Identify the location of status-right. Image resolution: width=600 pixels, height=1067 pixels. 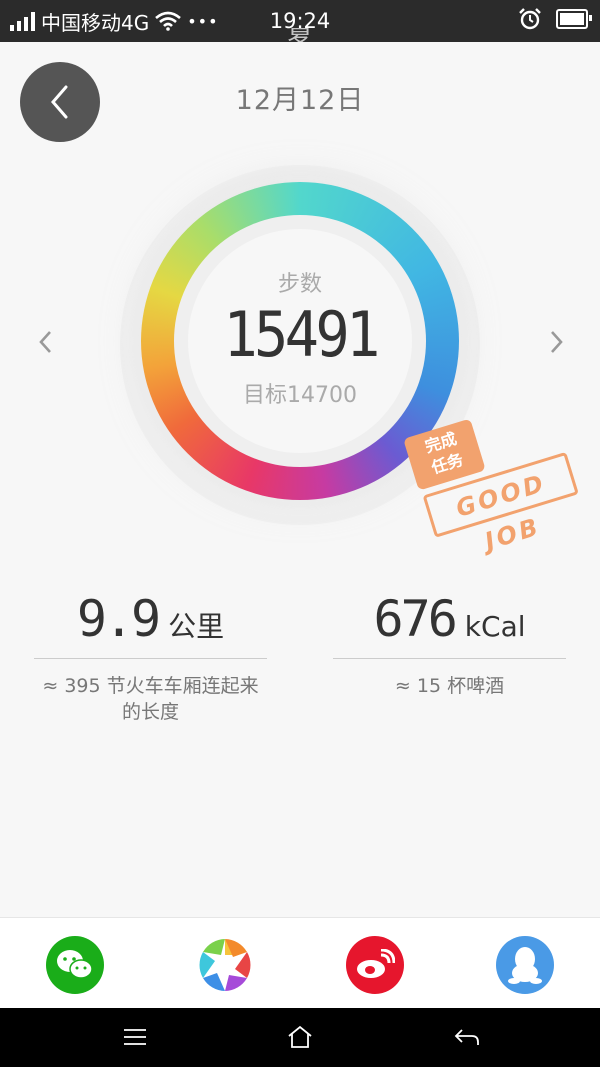
(555, 19).